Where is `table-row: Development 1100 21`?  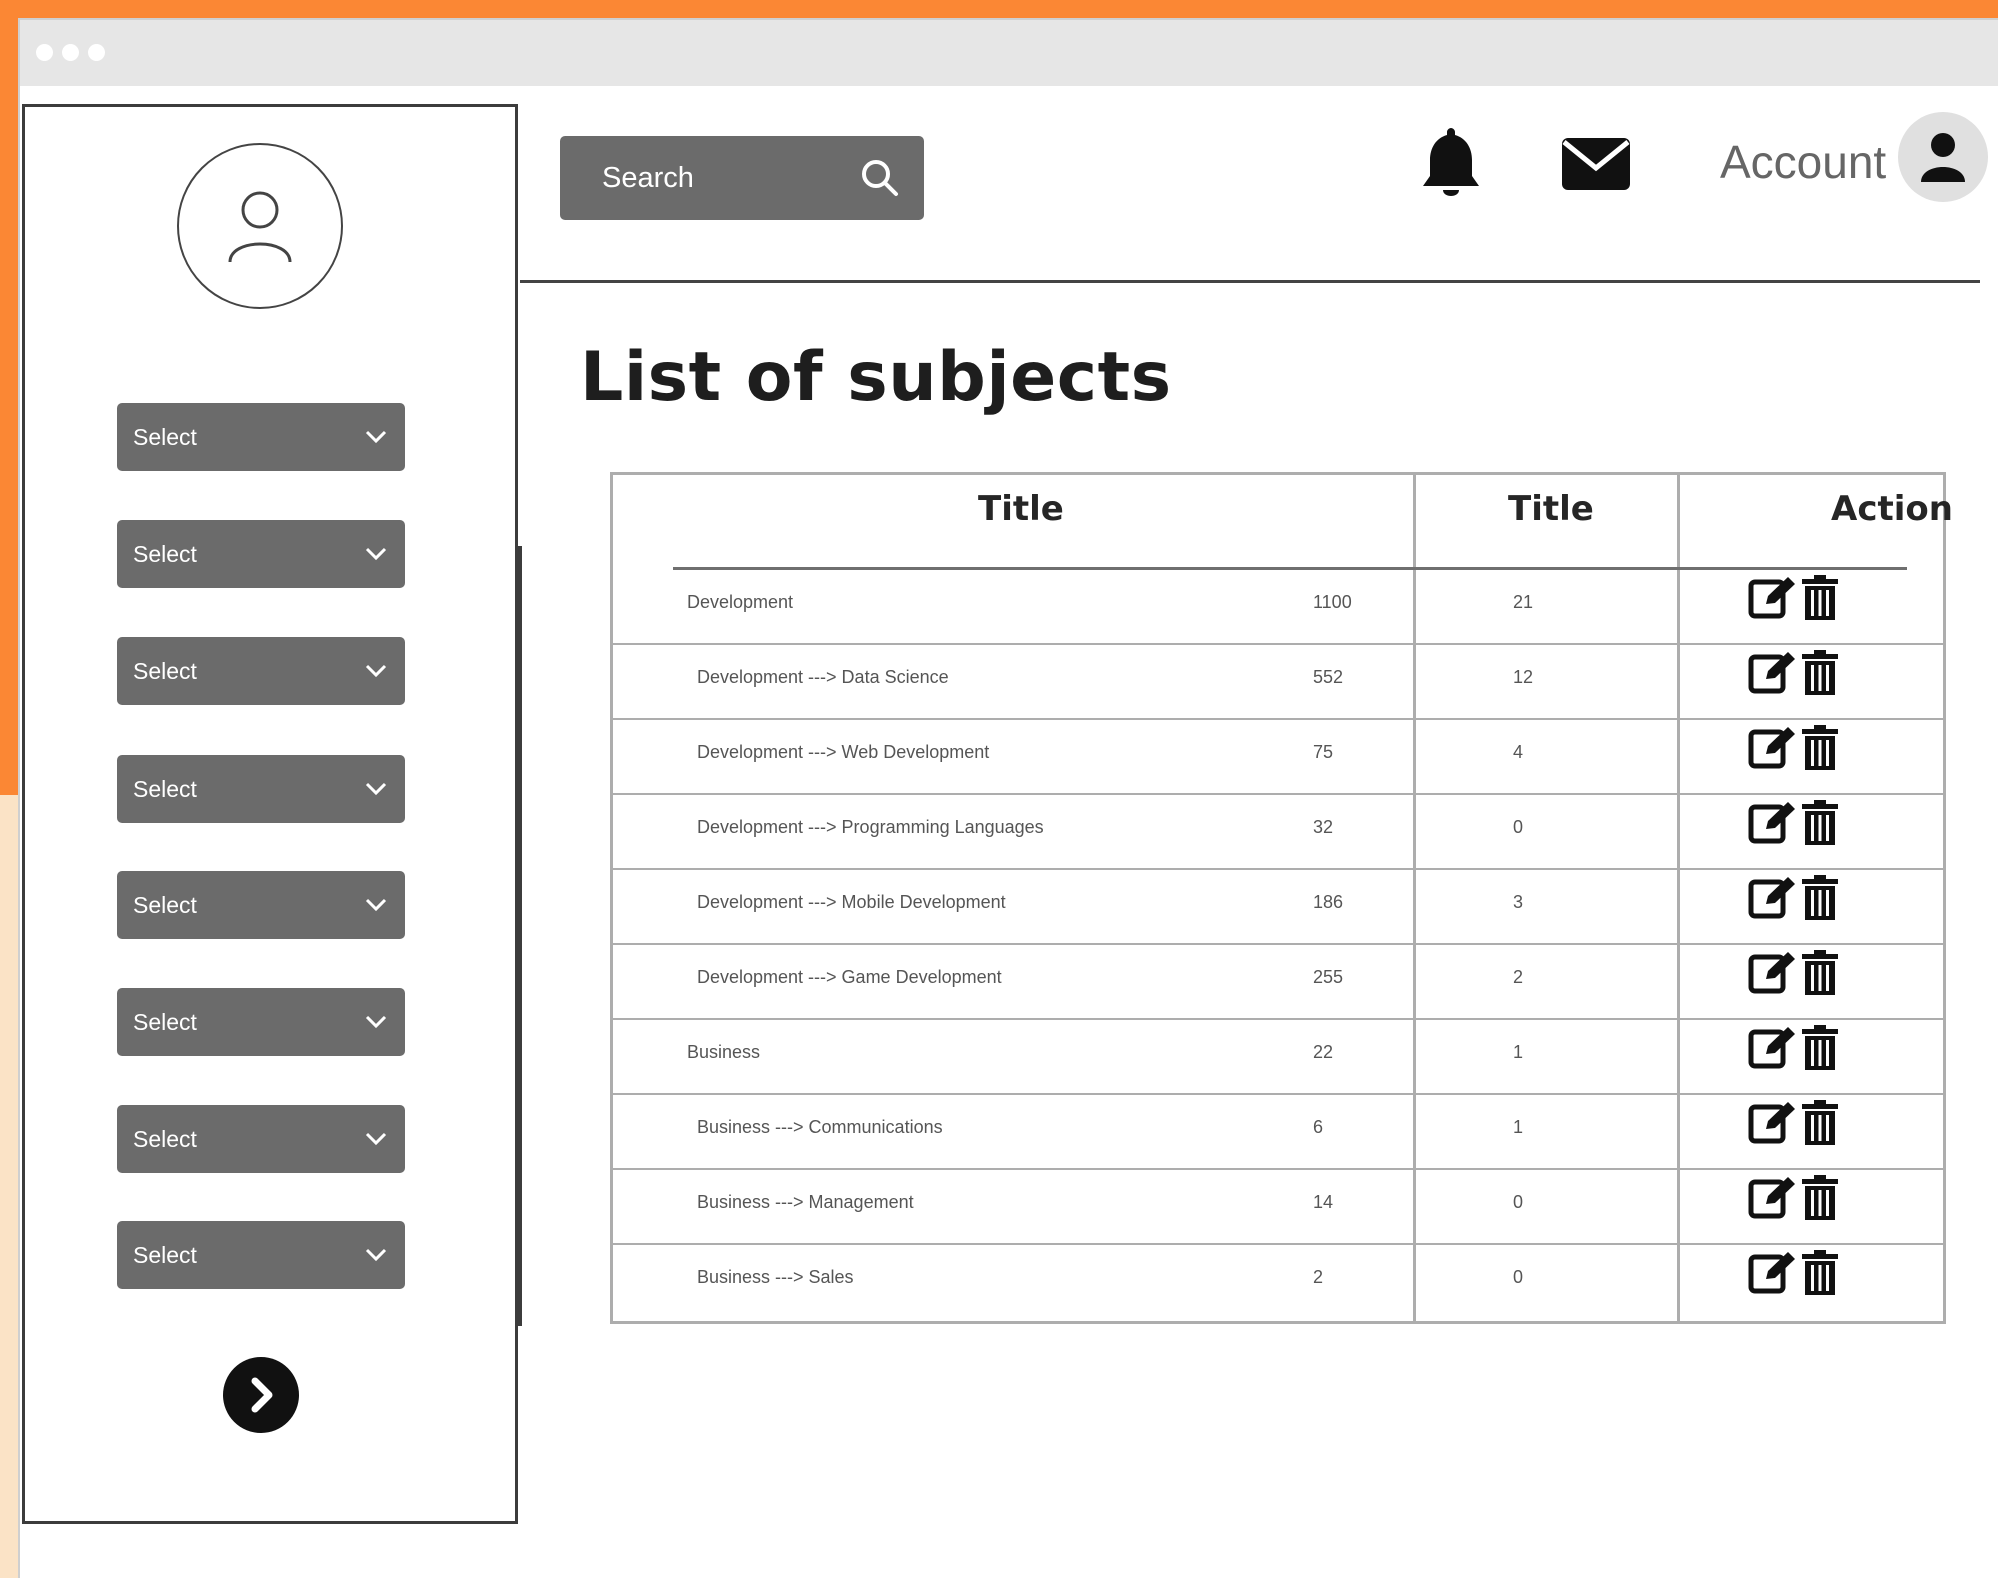 table-row: Development 1100 21 is located at coordinates (1278, 607).